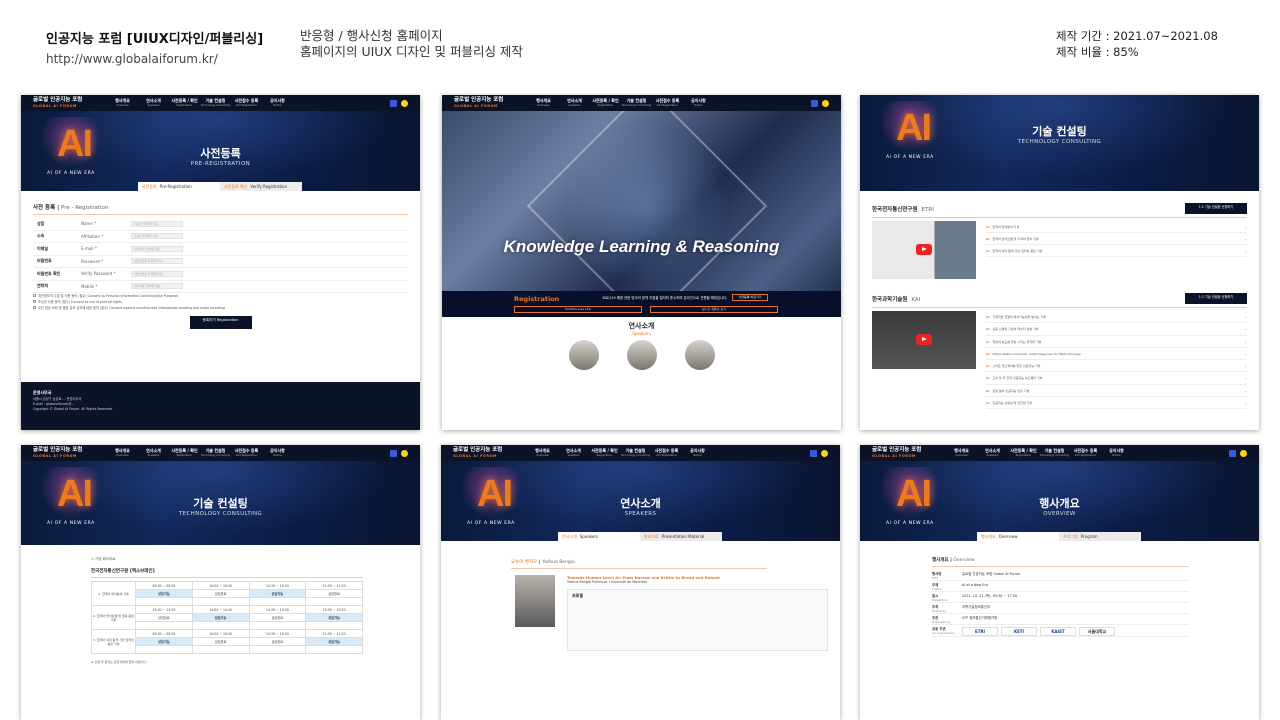 Image resolution: width=1280 pixels, height=720 pixels. Describe the element at coordinates (681, 536) in the screenshot. I see `tab-presentation: 발표자료 Presentation Material` at that location.